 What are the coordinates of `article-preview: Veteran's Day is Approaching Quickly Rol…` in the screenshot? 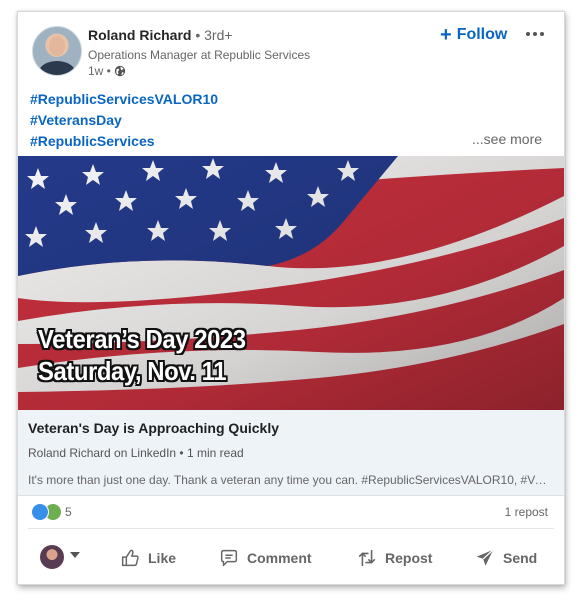 It's located at (291, 453).